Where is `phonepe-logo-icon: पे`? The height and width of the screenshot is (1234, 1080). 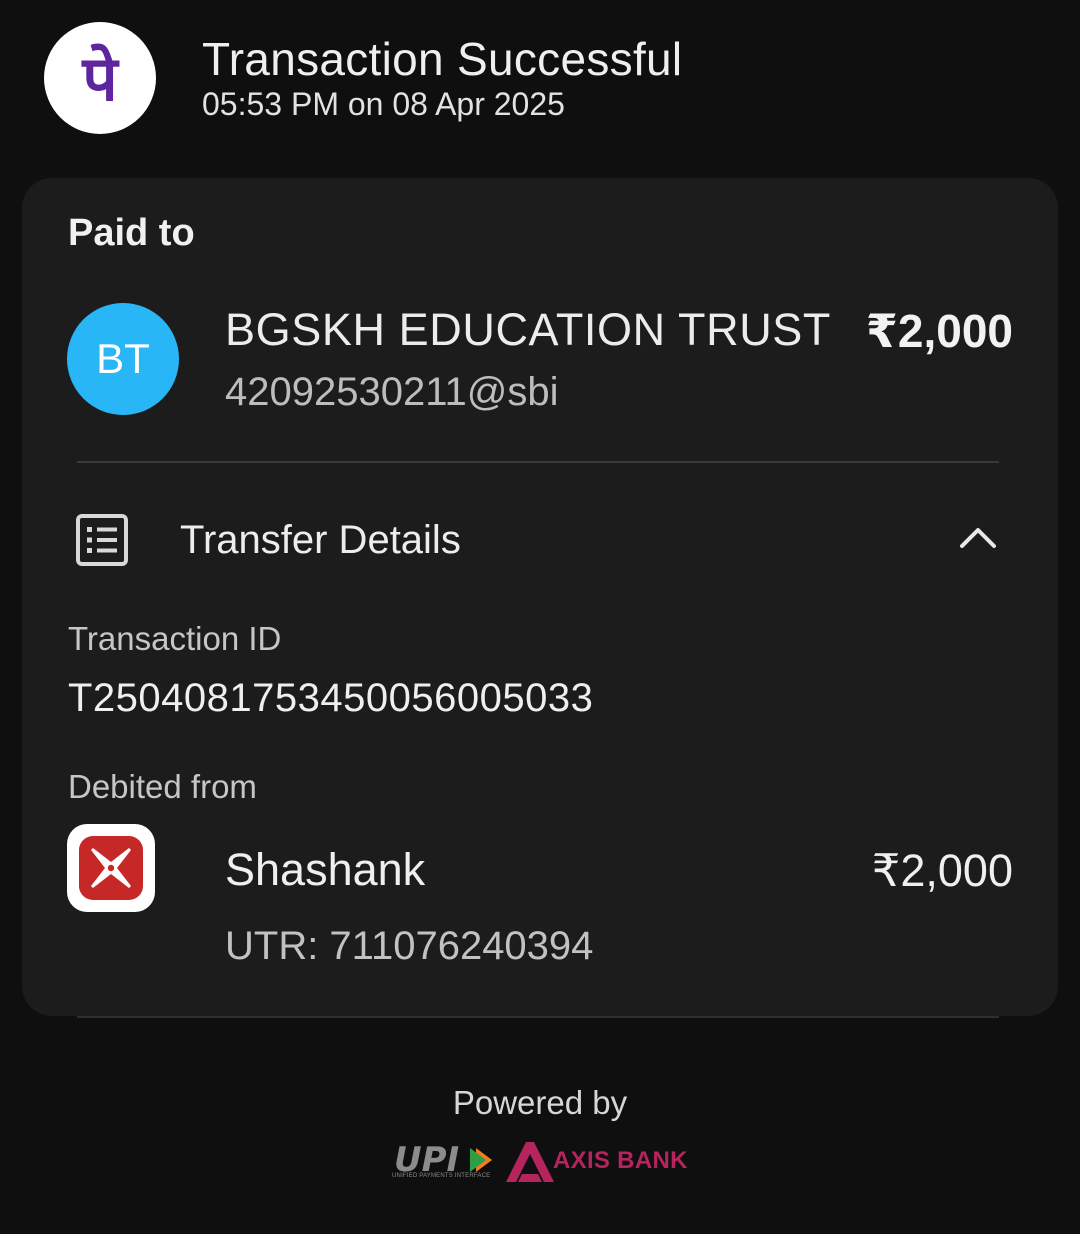
phonepe-logo-icon: पे is located at coordinates (100, 78).